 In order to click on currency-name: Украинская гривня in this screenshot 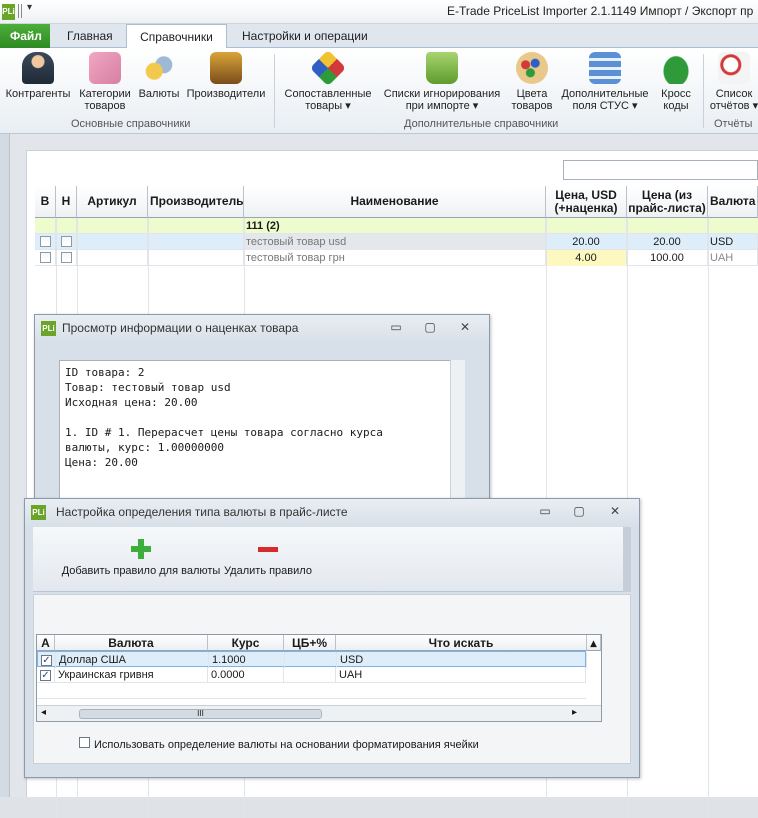, I will do `click(131, 675)`.